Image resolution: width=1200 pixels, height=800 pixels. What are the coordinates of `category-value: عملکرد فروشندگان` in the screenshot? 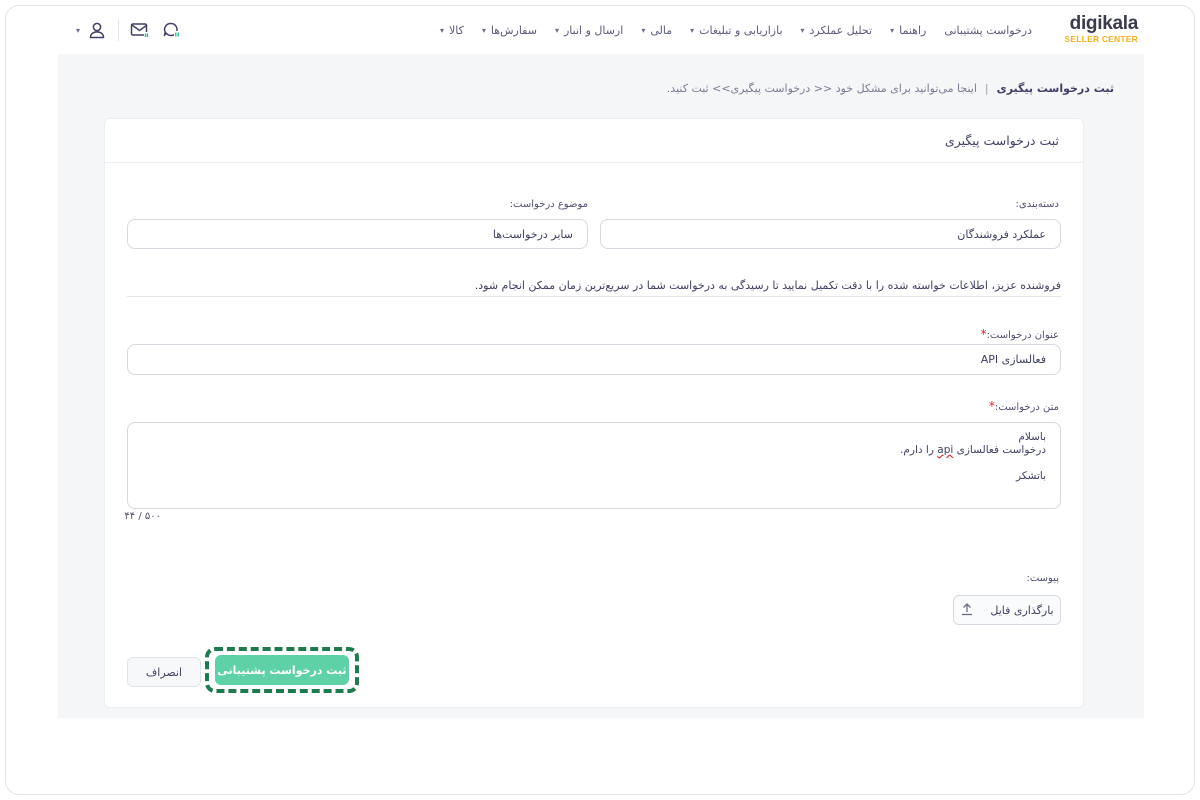 It's located at (1001, 234).